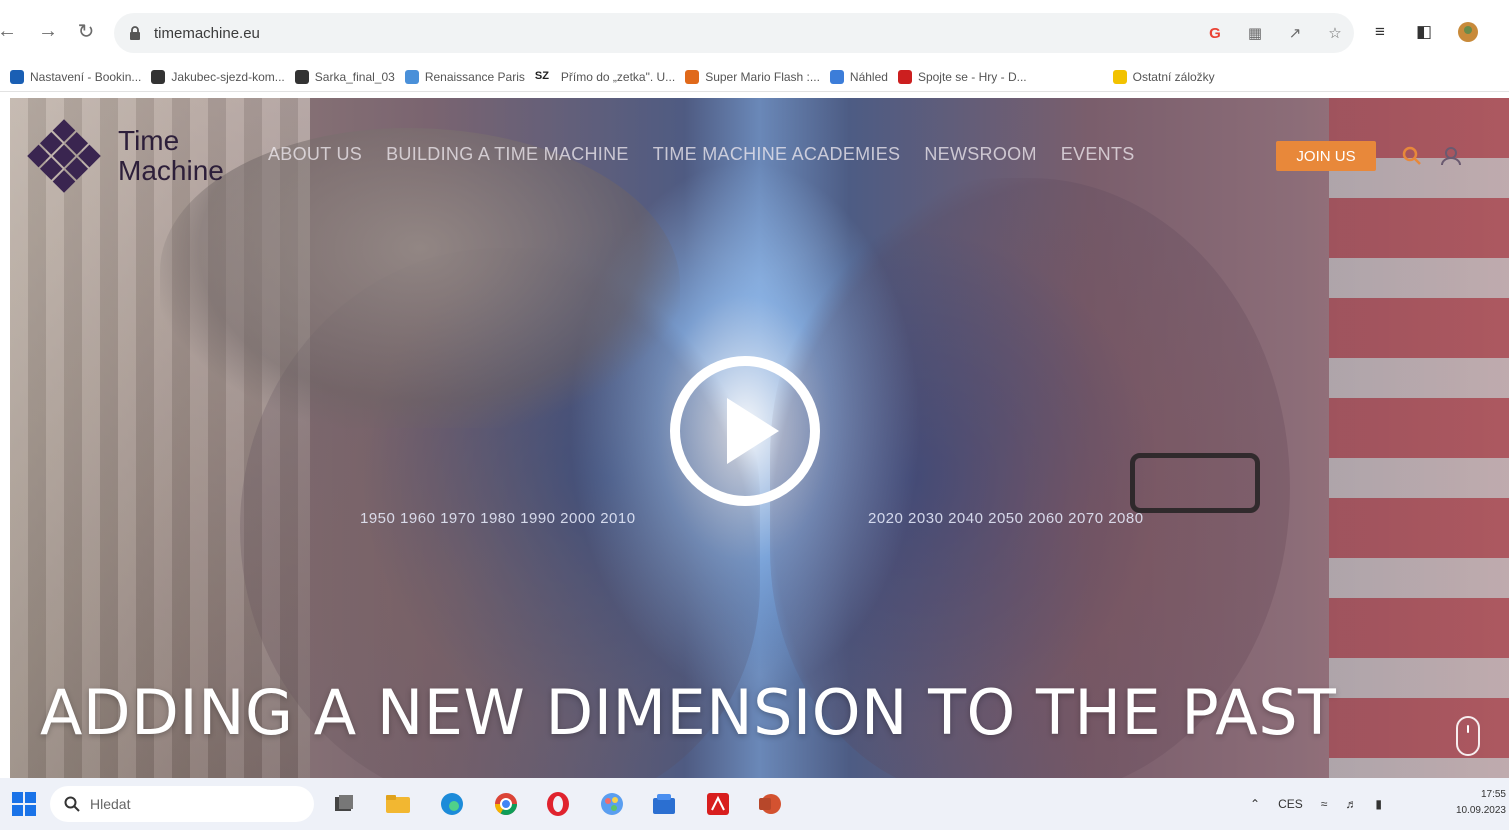  Describe the element at coordinates (1451, 156) in the screenshot. I see `user-account-icon` at that location.